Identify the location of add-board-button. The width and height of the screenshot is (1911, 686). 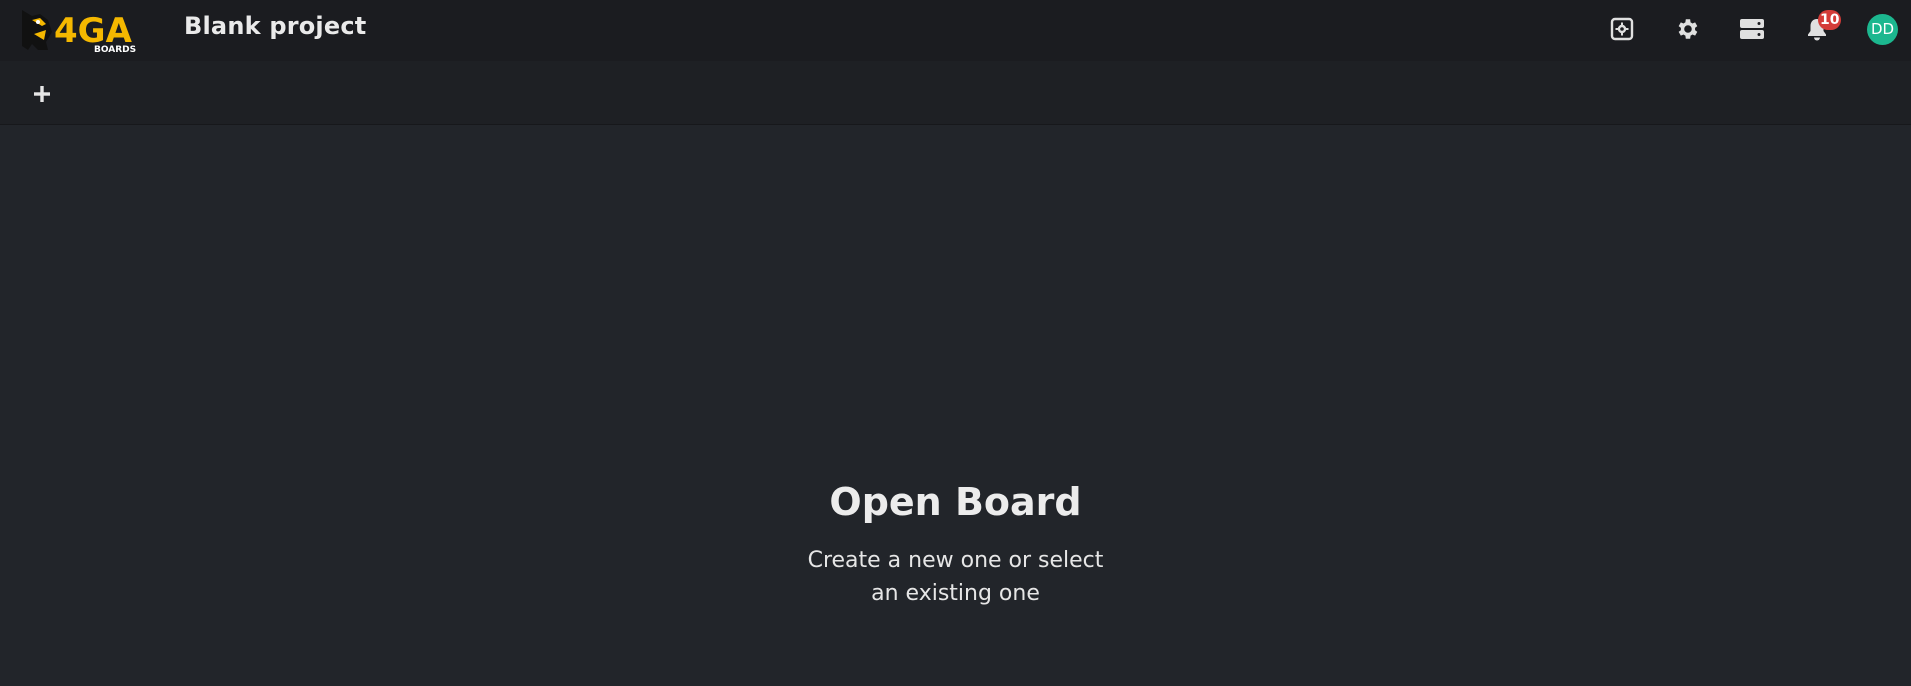
(42, 94).